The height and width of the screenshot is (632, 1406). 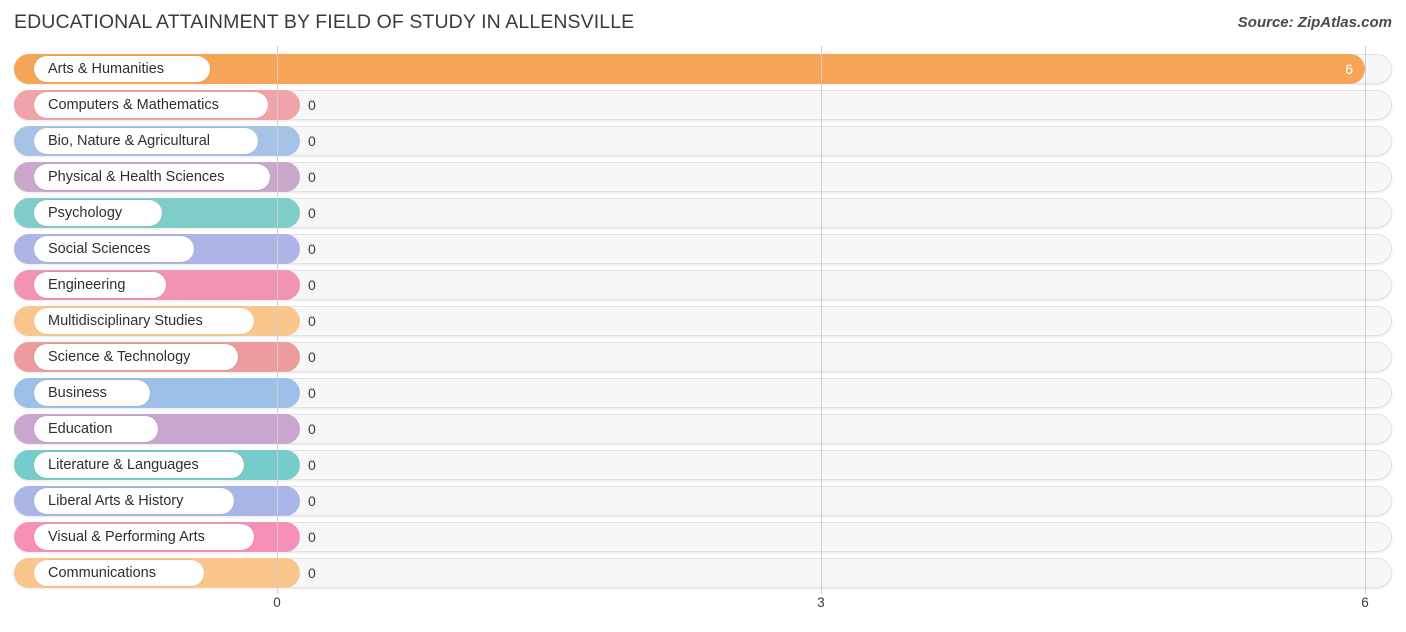 I want to click on x-tick-label: 6, so click(x=1365, y=602).